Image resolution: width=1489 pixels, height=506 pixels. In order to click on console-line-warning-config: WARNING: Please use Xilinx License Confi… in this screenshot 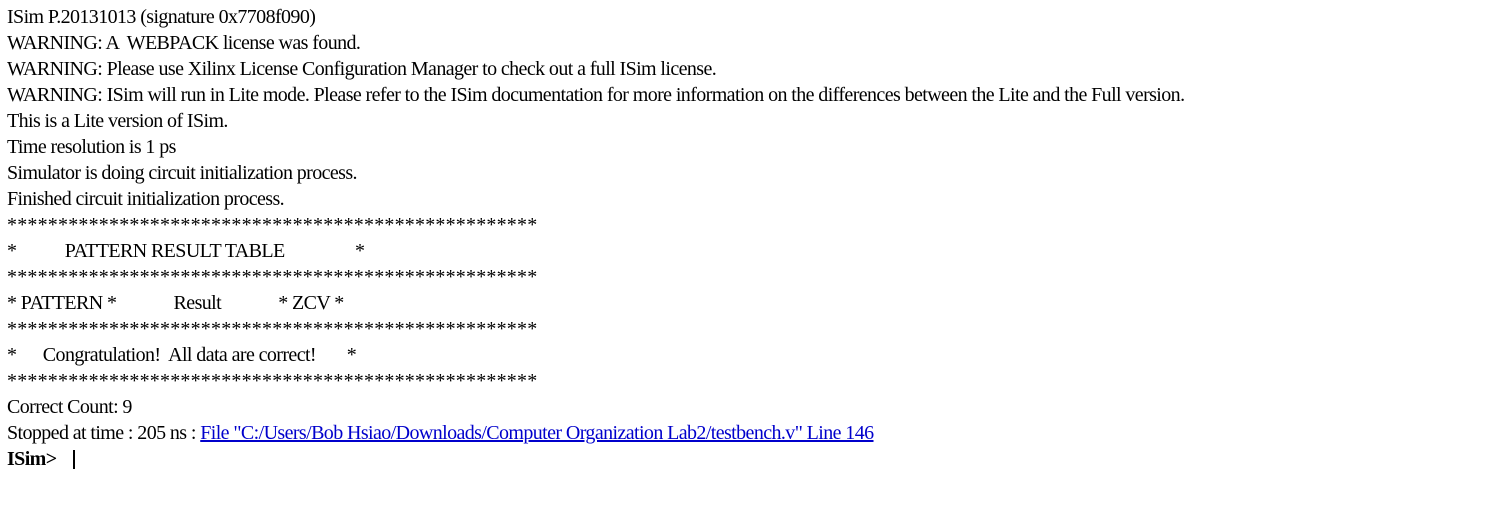, I will do `click(362, 69)`.